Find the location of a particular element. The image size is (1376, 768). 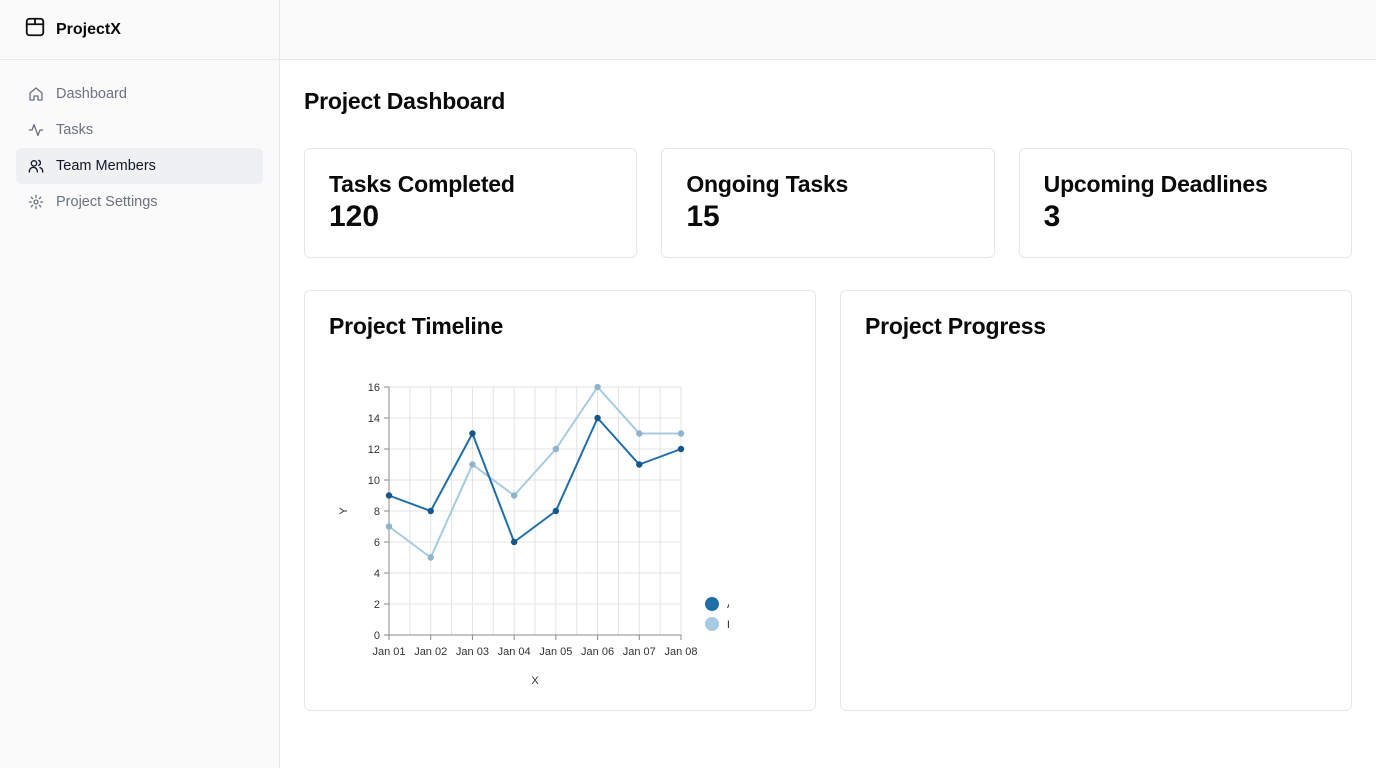

stat-label: Upcoming Deadlines is located at coordinates (1155, 184).